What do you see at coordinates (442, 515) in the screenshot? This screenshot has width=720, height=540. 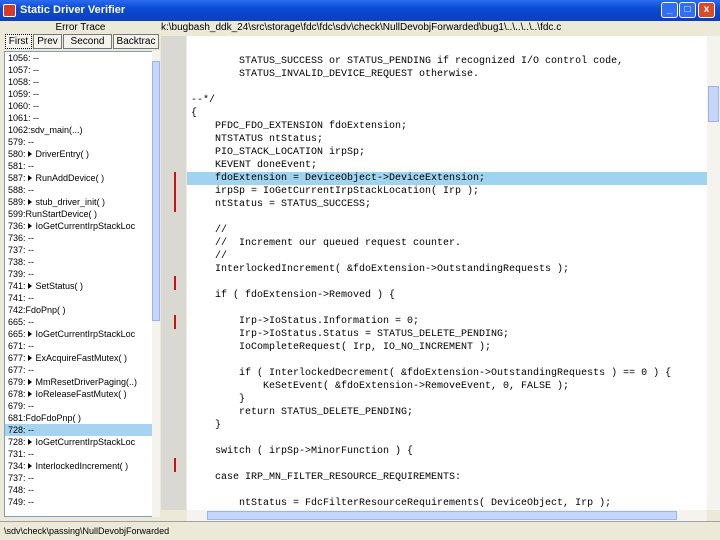 I see `code-hscroll-thumb` at bounding box center [442, 515].